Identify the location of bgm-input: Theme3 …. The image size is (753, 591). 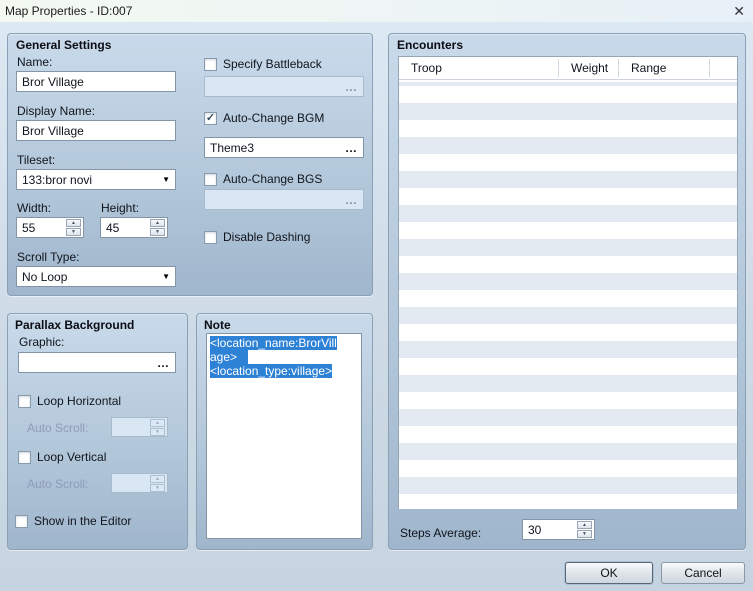
(284, 147).